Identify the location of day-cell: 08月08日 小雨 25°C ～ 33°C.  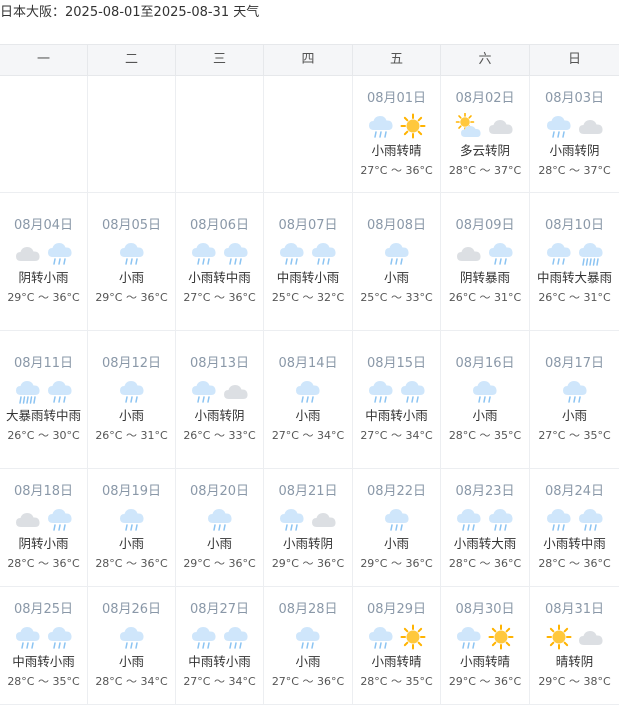
(397, 261).